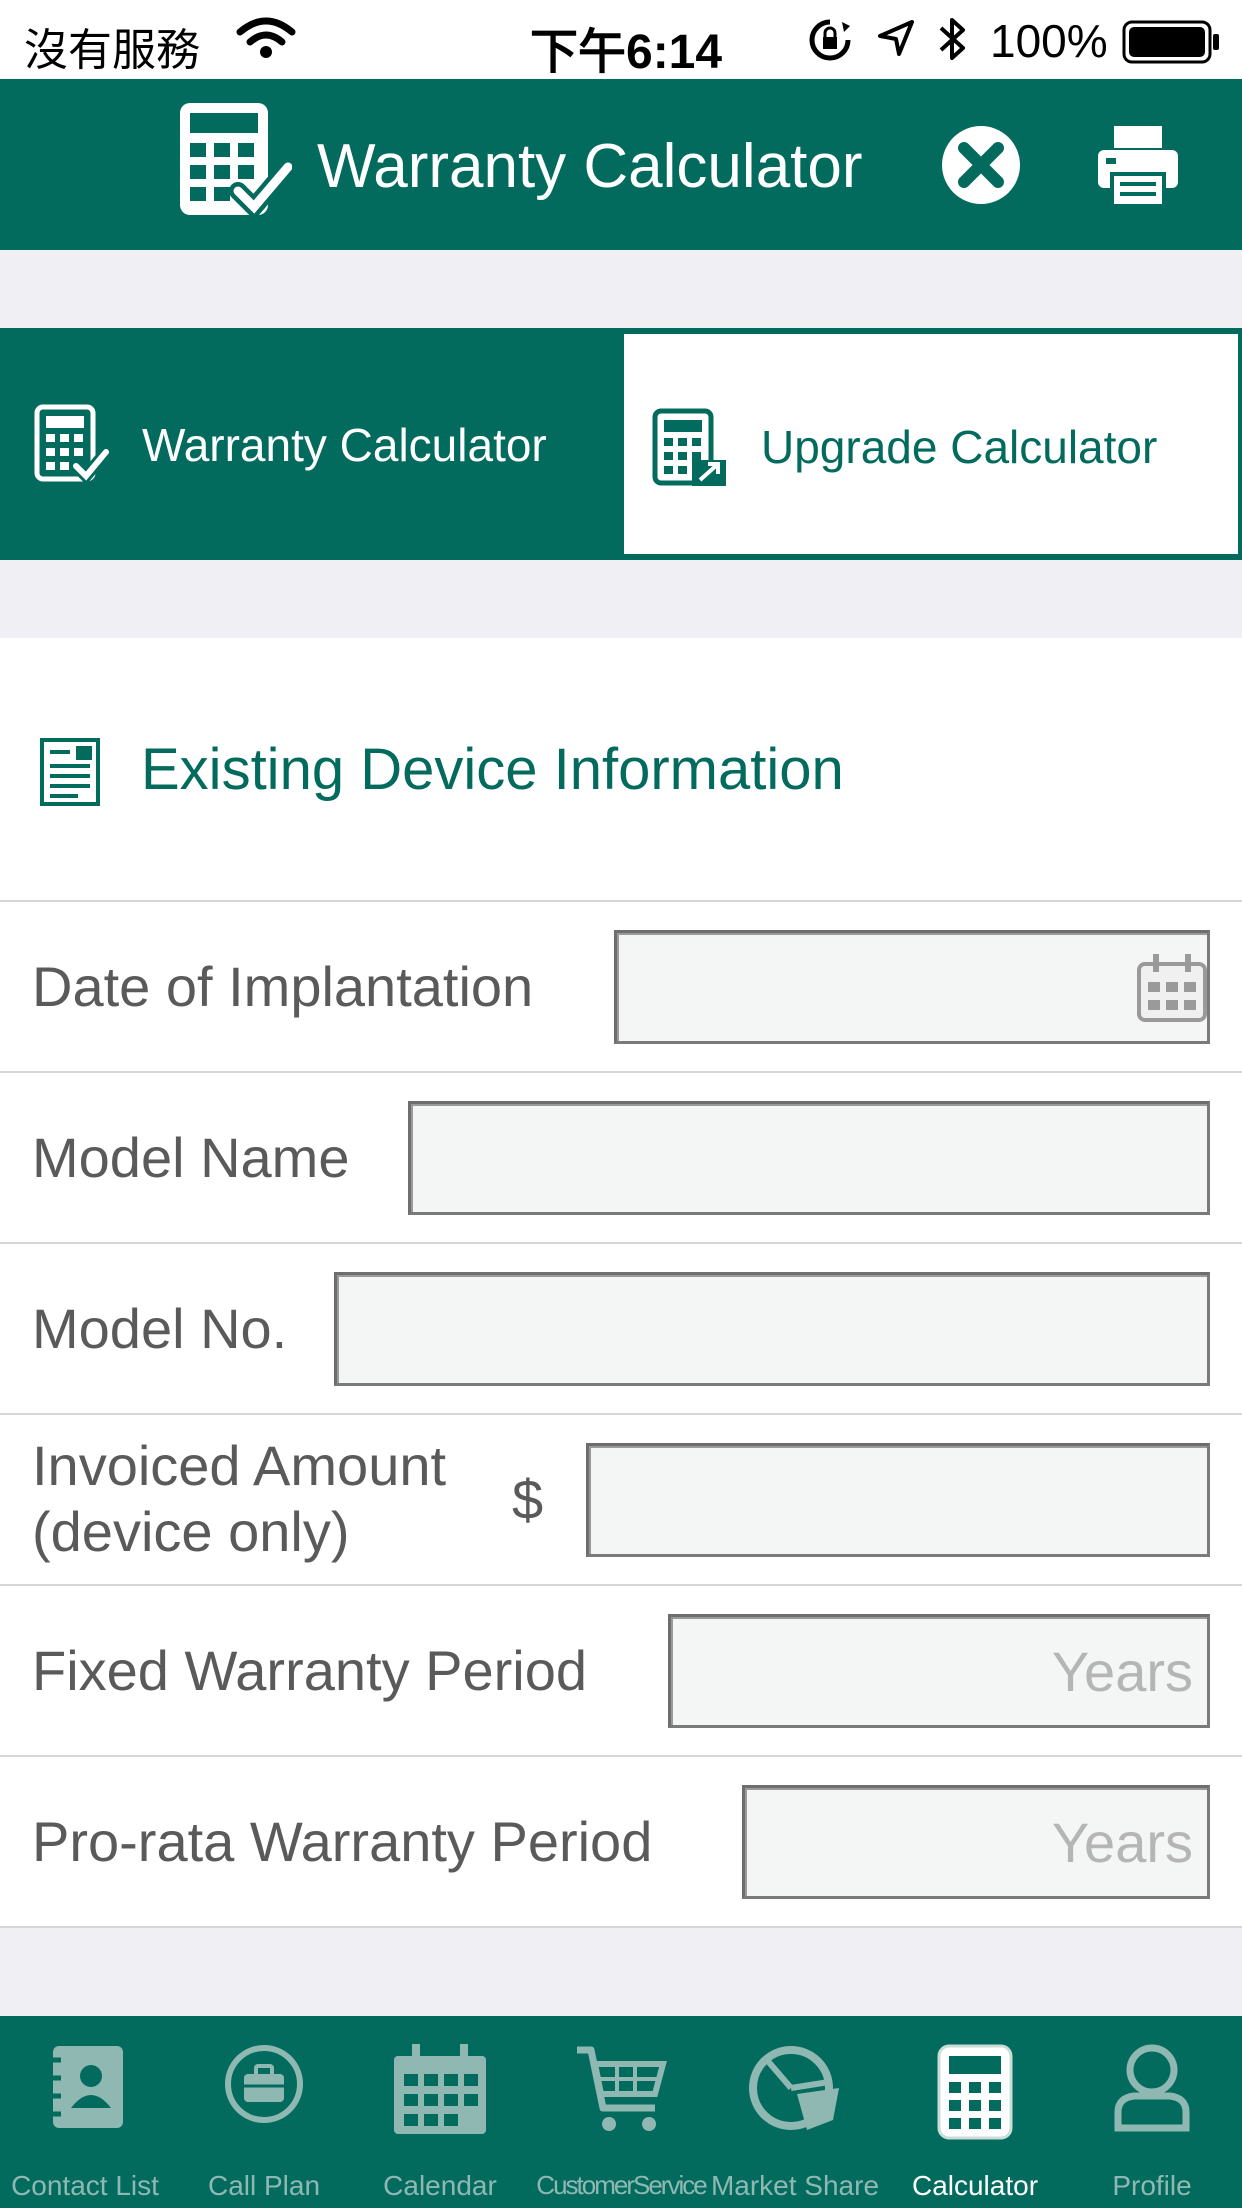  I want to click on calculator-check-icon, so click(73, 446).